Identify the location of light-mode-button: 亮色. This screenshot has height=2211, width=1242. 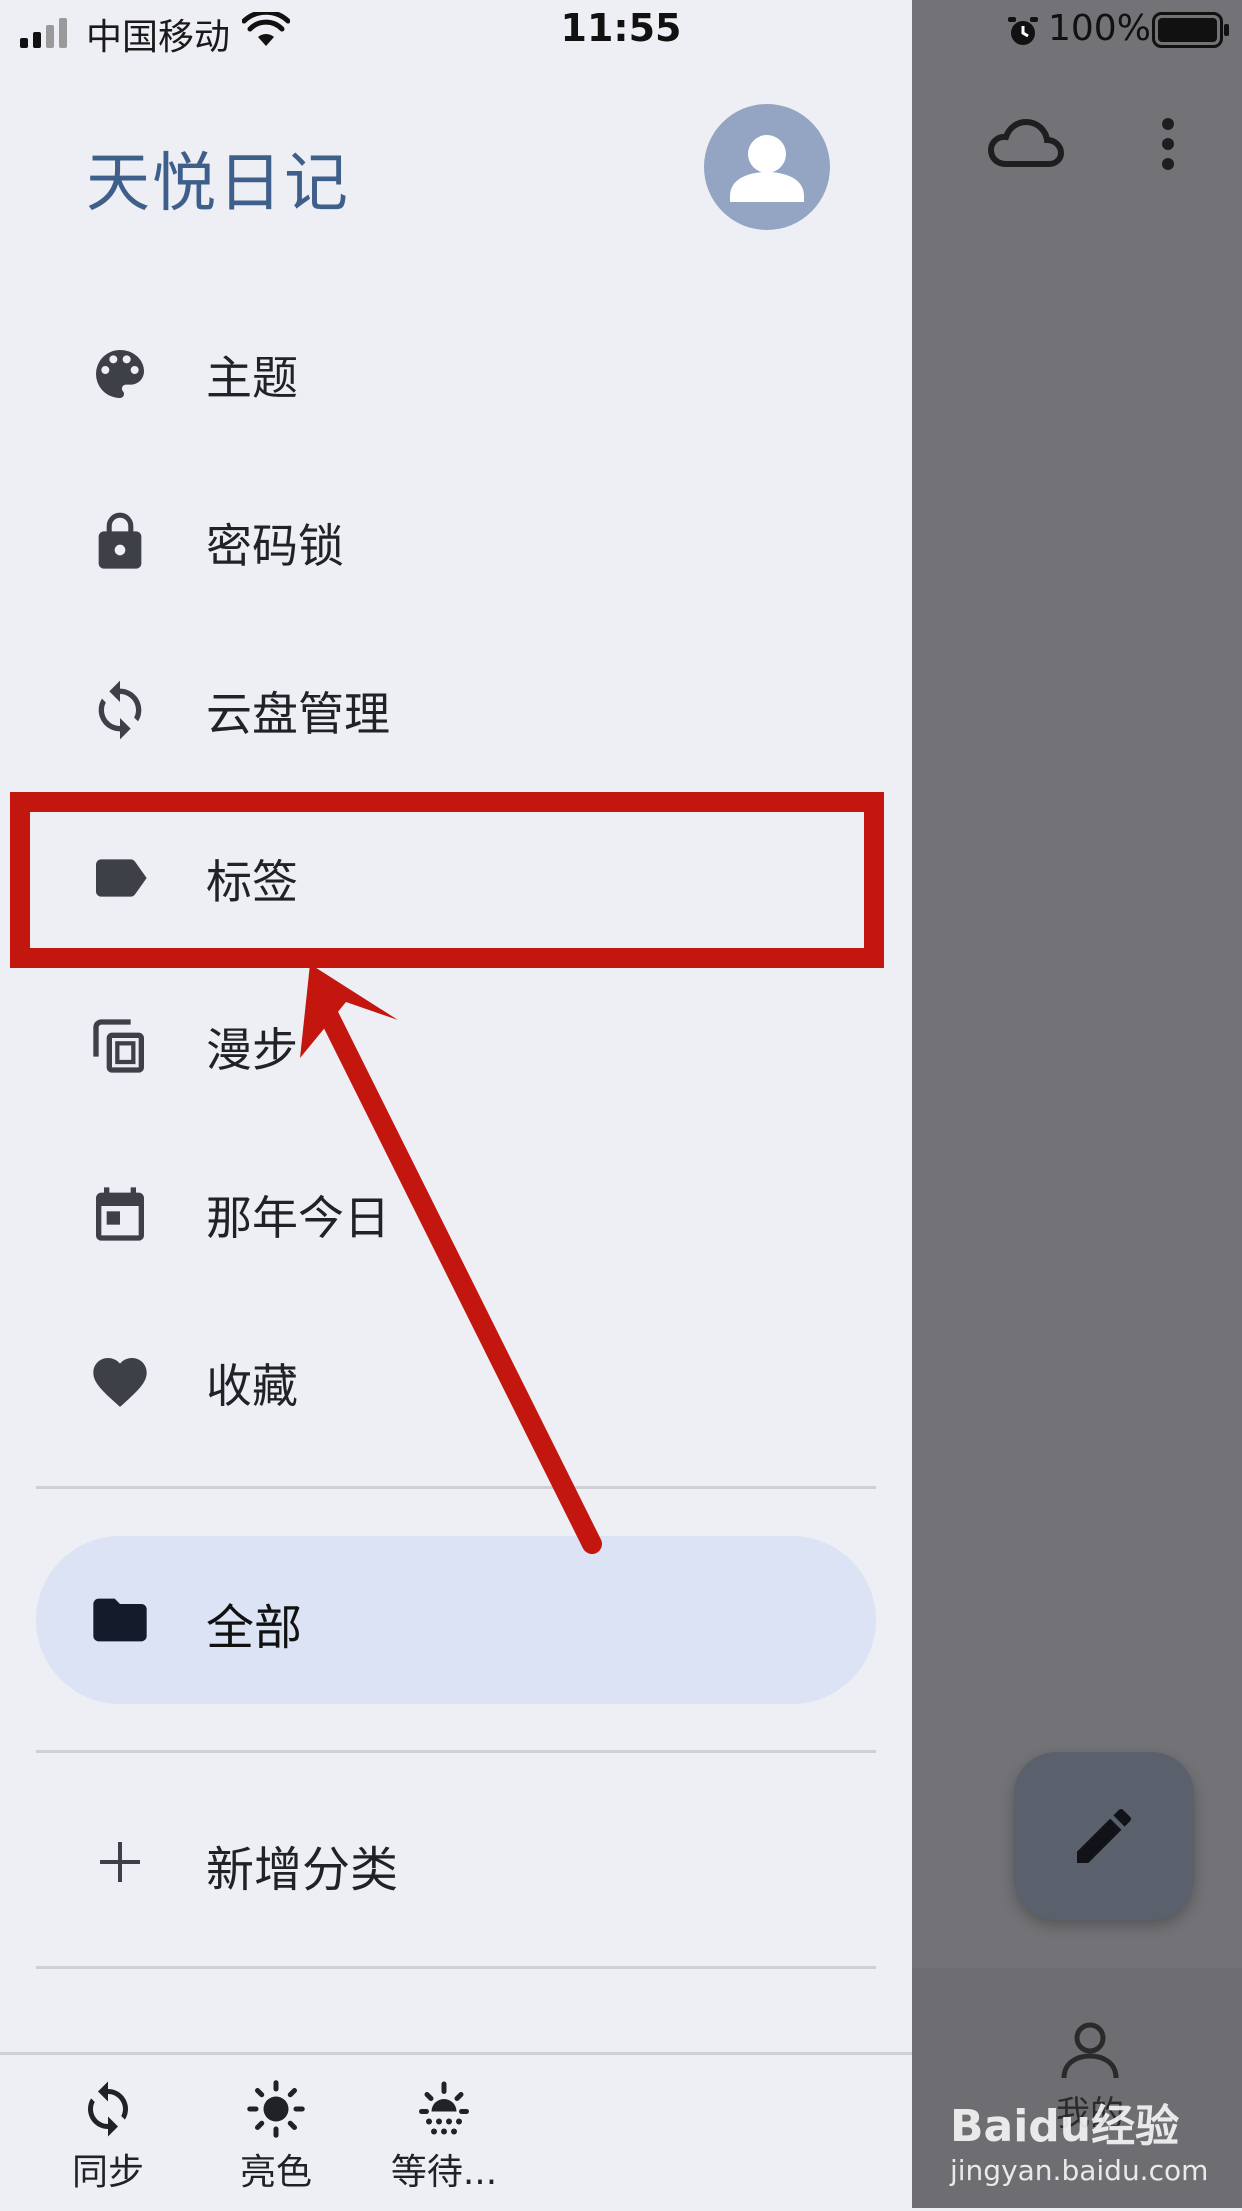
(276, 2137).